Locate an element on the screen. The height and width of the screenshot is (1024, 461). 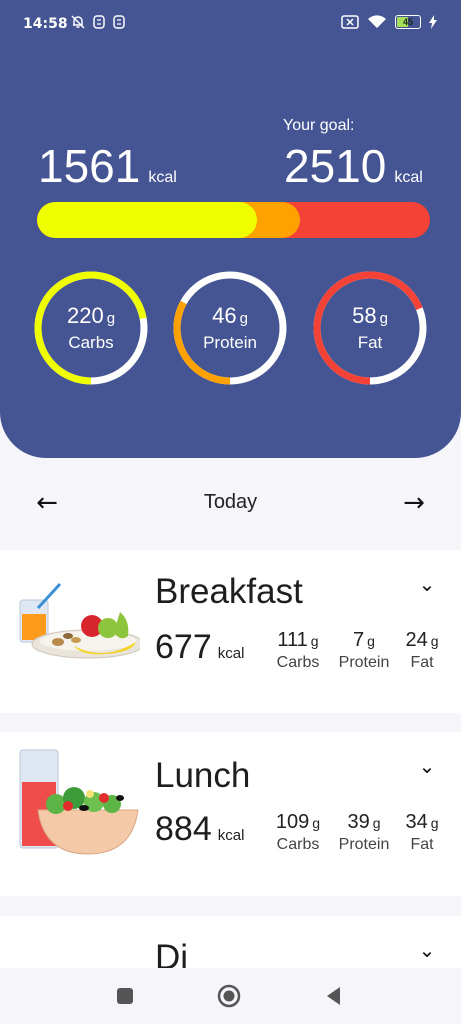
battery-icon: 45 is located at coordinates (408, 22).